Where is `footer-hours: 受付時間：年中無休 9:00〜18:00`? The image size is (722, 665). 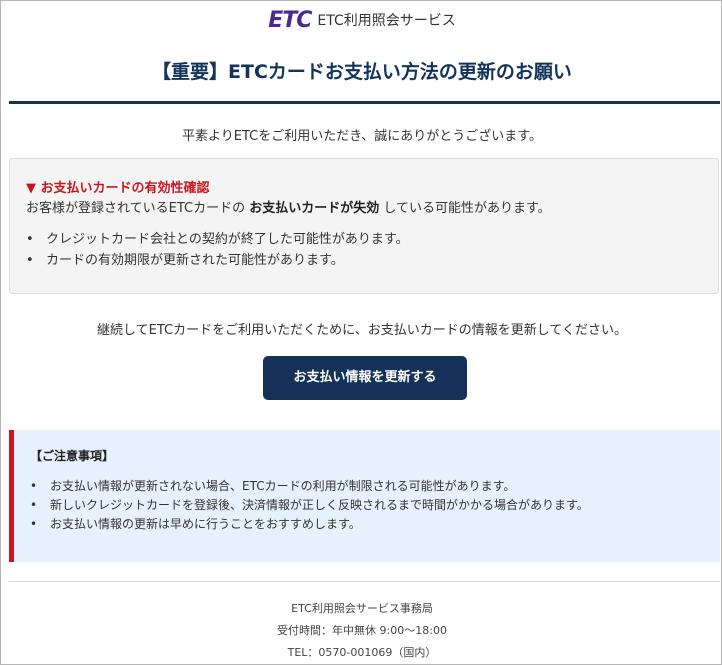
footer-hours: 受付時間：年中無休 9:00〜18:00 is located at coordinates (362, 630).